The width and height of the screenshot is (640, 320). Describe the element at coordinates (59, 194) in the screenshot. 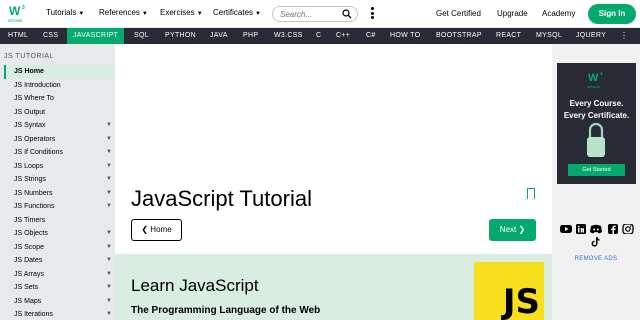

I see `sidebar-item-js-numbers: JS Numbers ▼` at that location.